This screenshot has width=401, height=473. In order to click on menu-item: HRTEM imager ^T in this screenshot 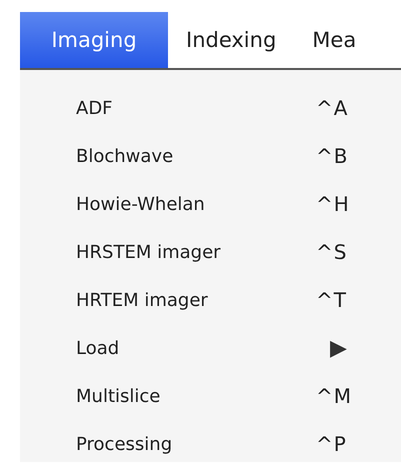, I will do `click(210, 300)`.